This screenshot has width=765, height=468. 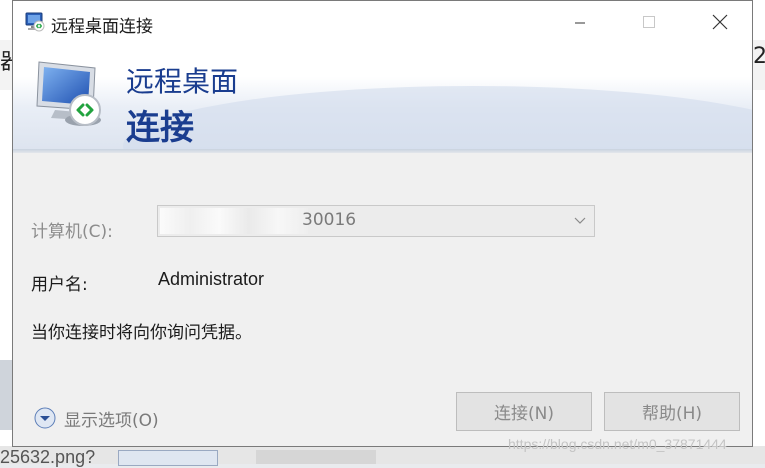 What do you see at coordinates (211, 279) in the screenshot?
I see `username-value: Administrator` at bounding box center [211, 279].